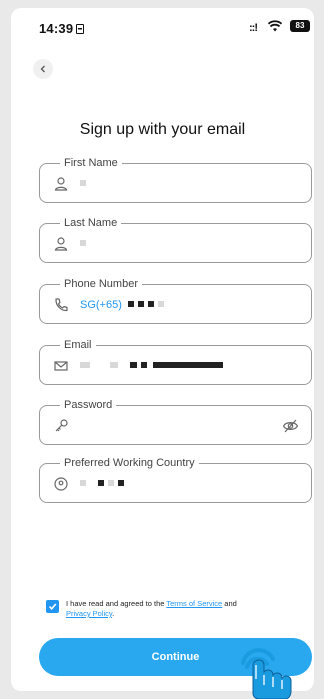 This screenshot has height=699, width=324. Describe the element at coordinates (91, 163) in the screenshot. I see `first-name-label: First Name` at that location.